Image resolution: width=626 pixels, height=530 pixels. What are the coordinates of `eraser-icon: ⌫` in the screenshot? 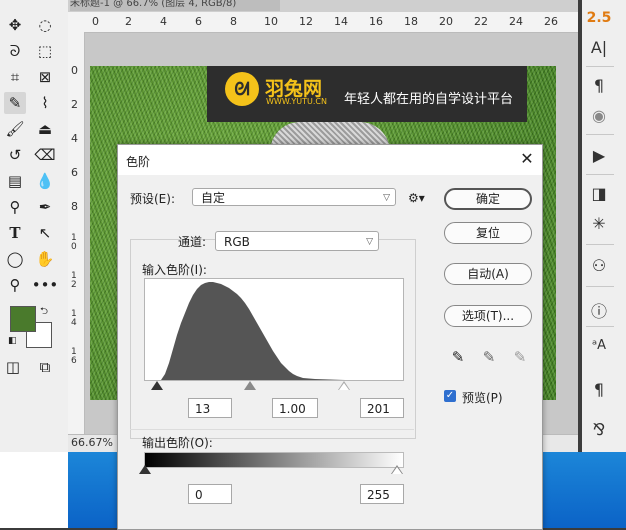 It's located at (45, 155).